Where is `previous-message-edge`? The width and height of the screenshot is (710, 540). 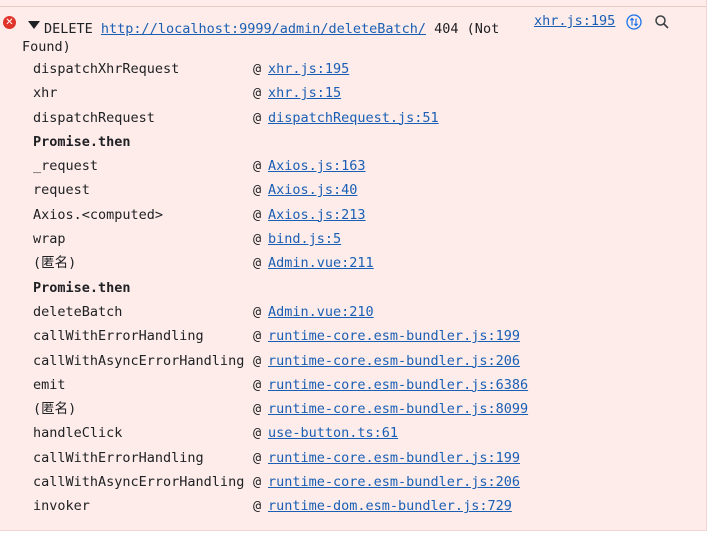
previous-message-edge is located at coordinates (353, 3).